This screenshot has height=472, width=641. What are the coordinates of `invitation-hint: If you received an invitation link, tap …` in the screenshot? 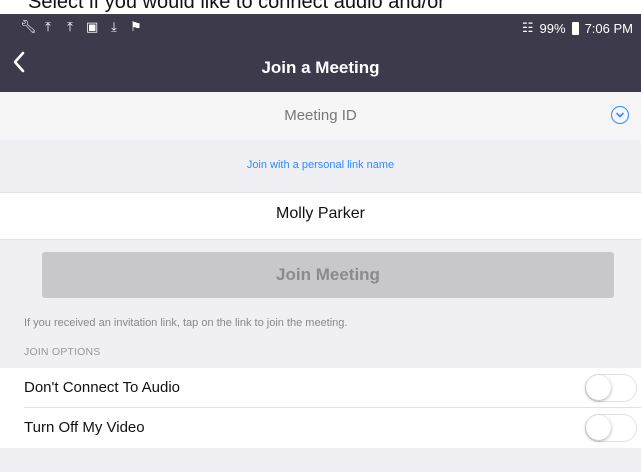 It's located at (186, 323).